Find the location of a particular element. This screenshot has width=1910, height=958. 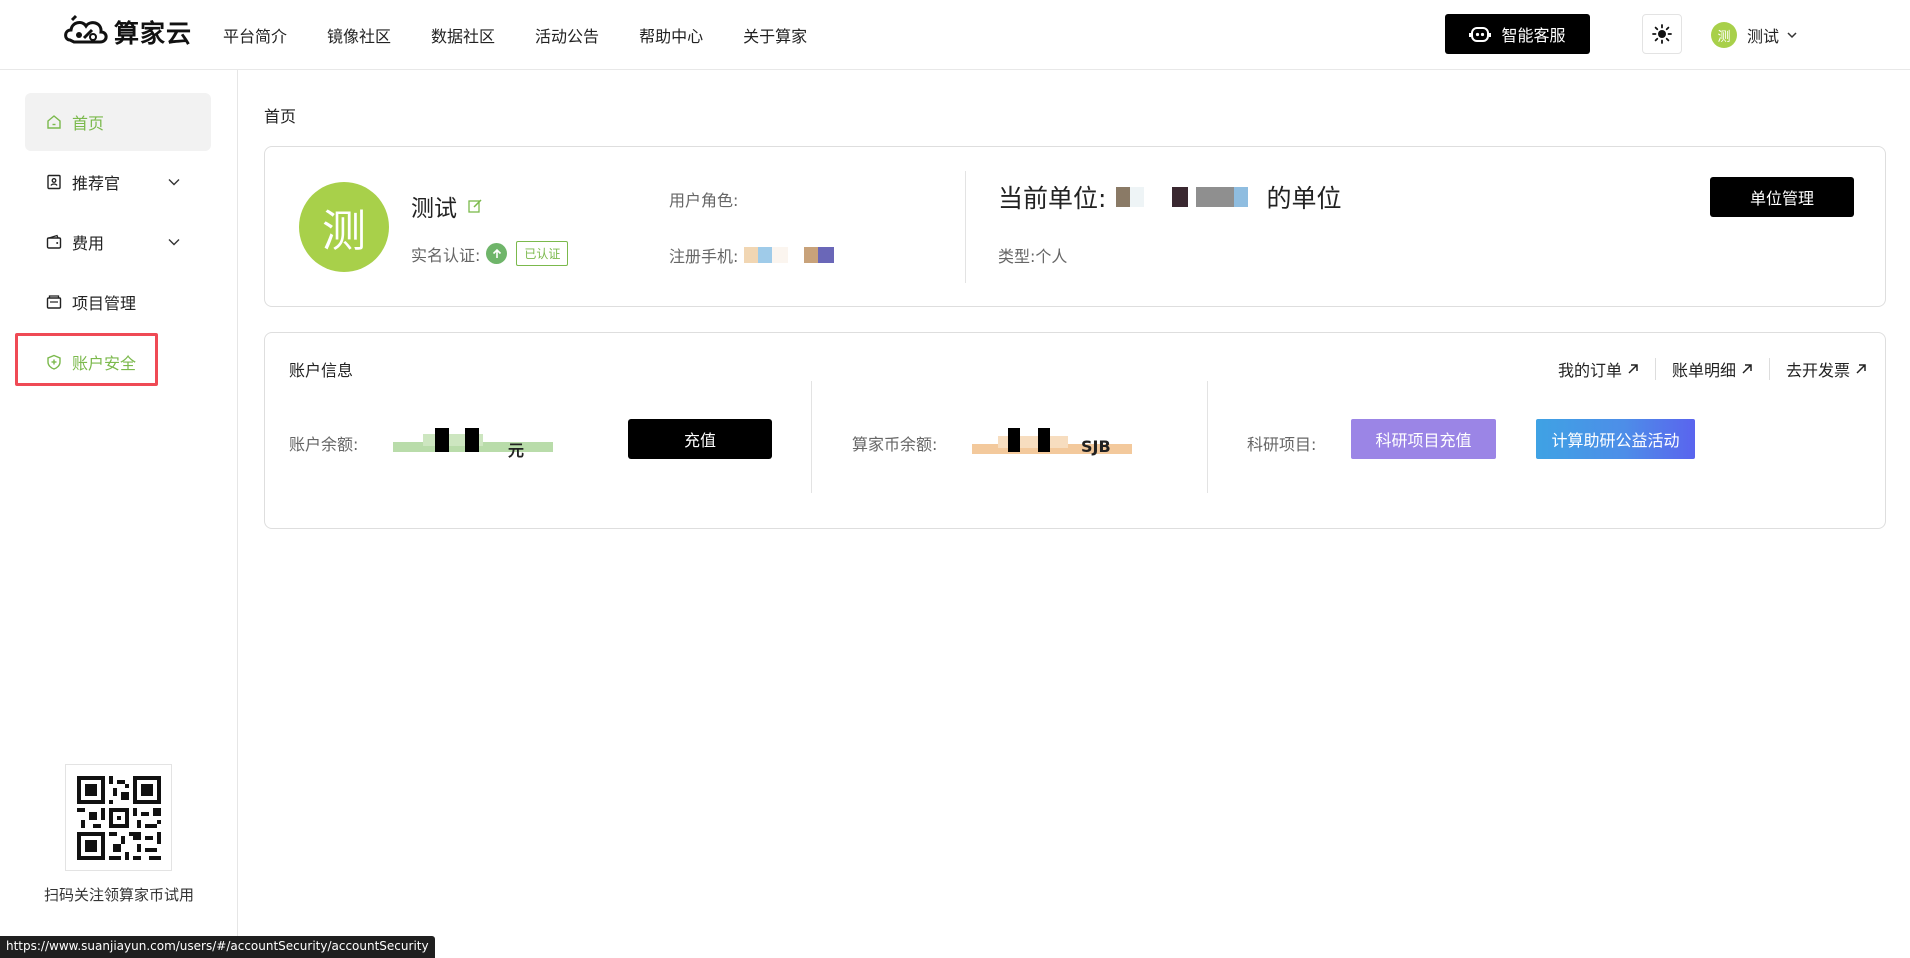

phone-label: 注册手机: is located at coordinates (704, 256).